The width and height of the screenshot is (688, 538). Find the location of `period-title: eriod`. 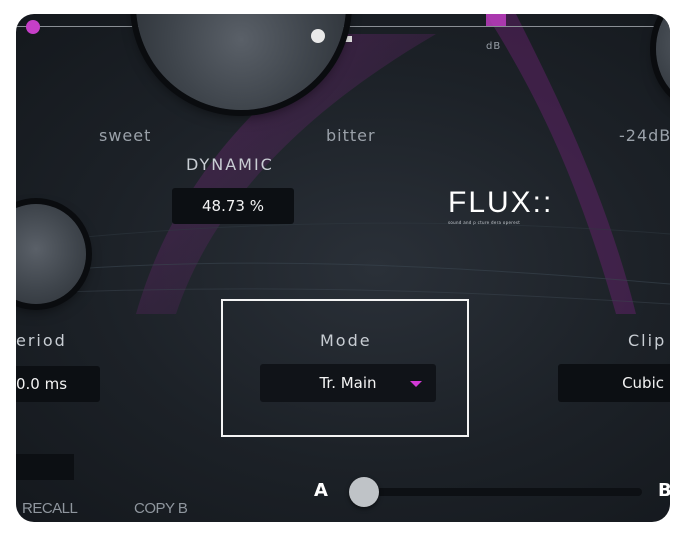

period-title: eriod is located at coordinates (41, 340).